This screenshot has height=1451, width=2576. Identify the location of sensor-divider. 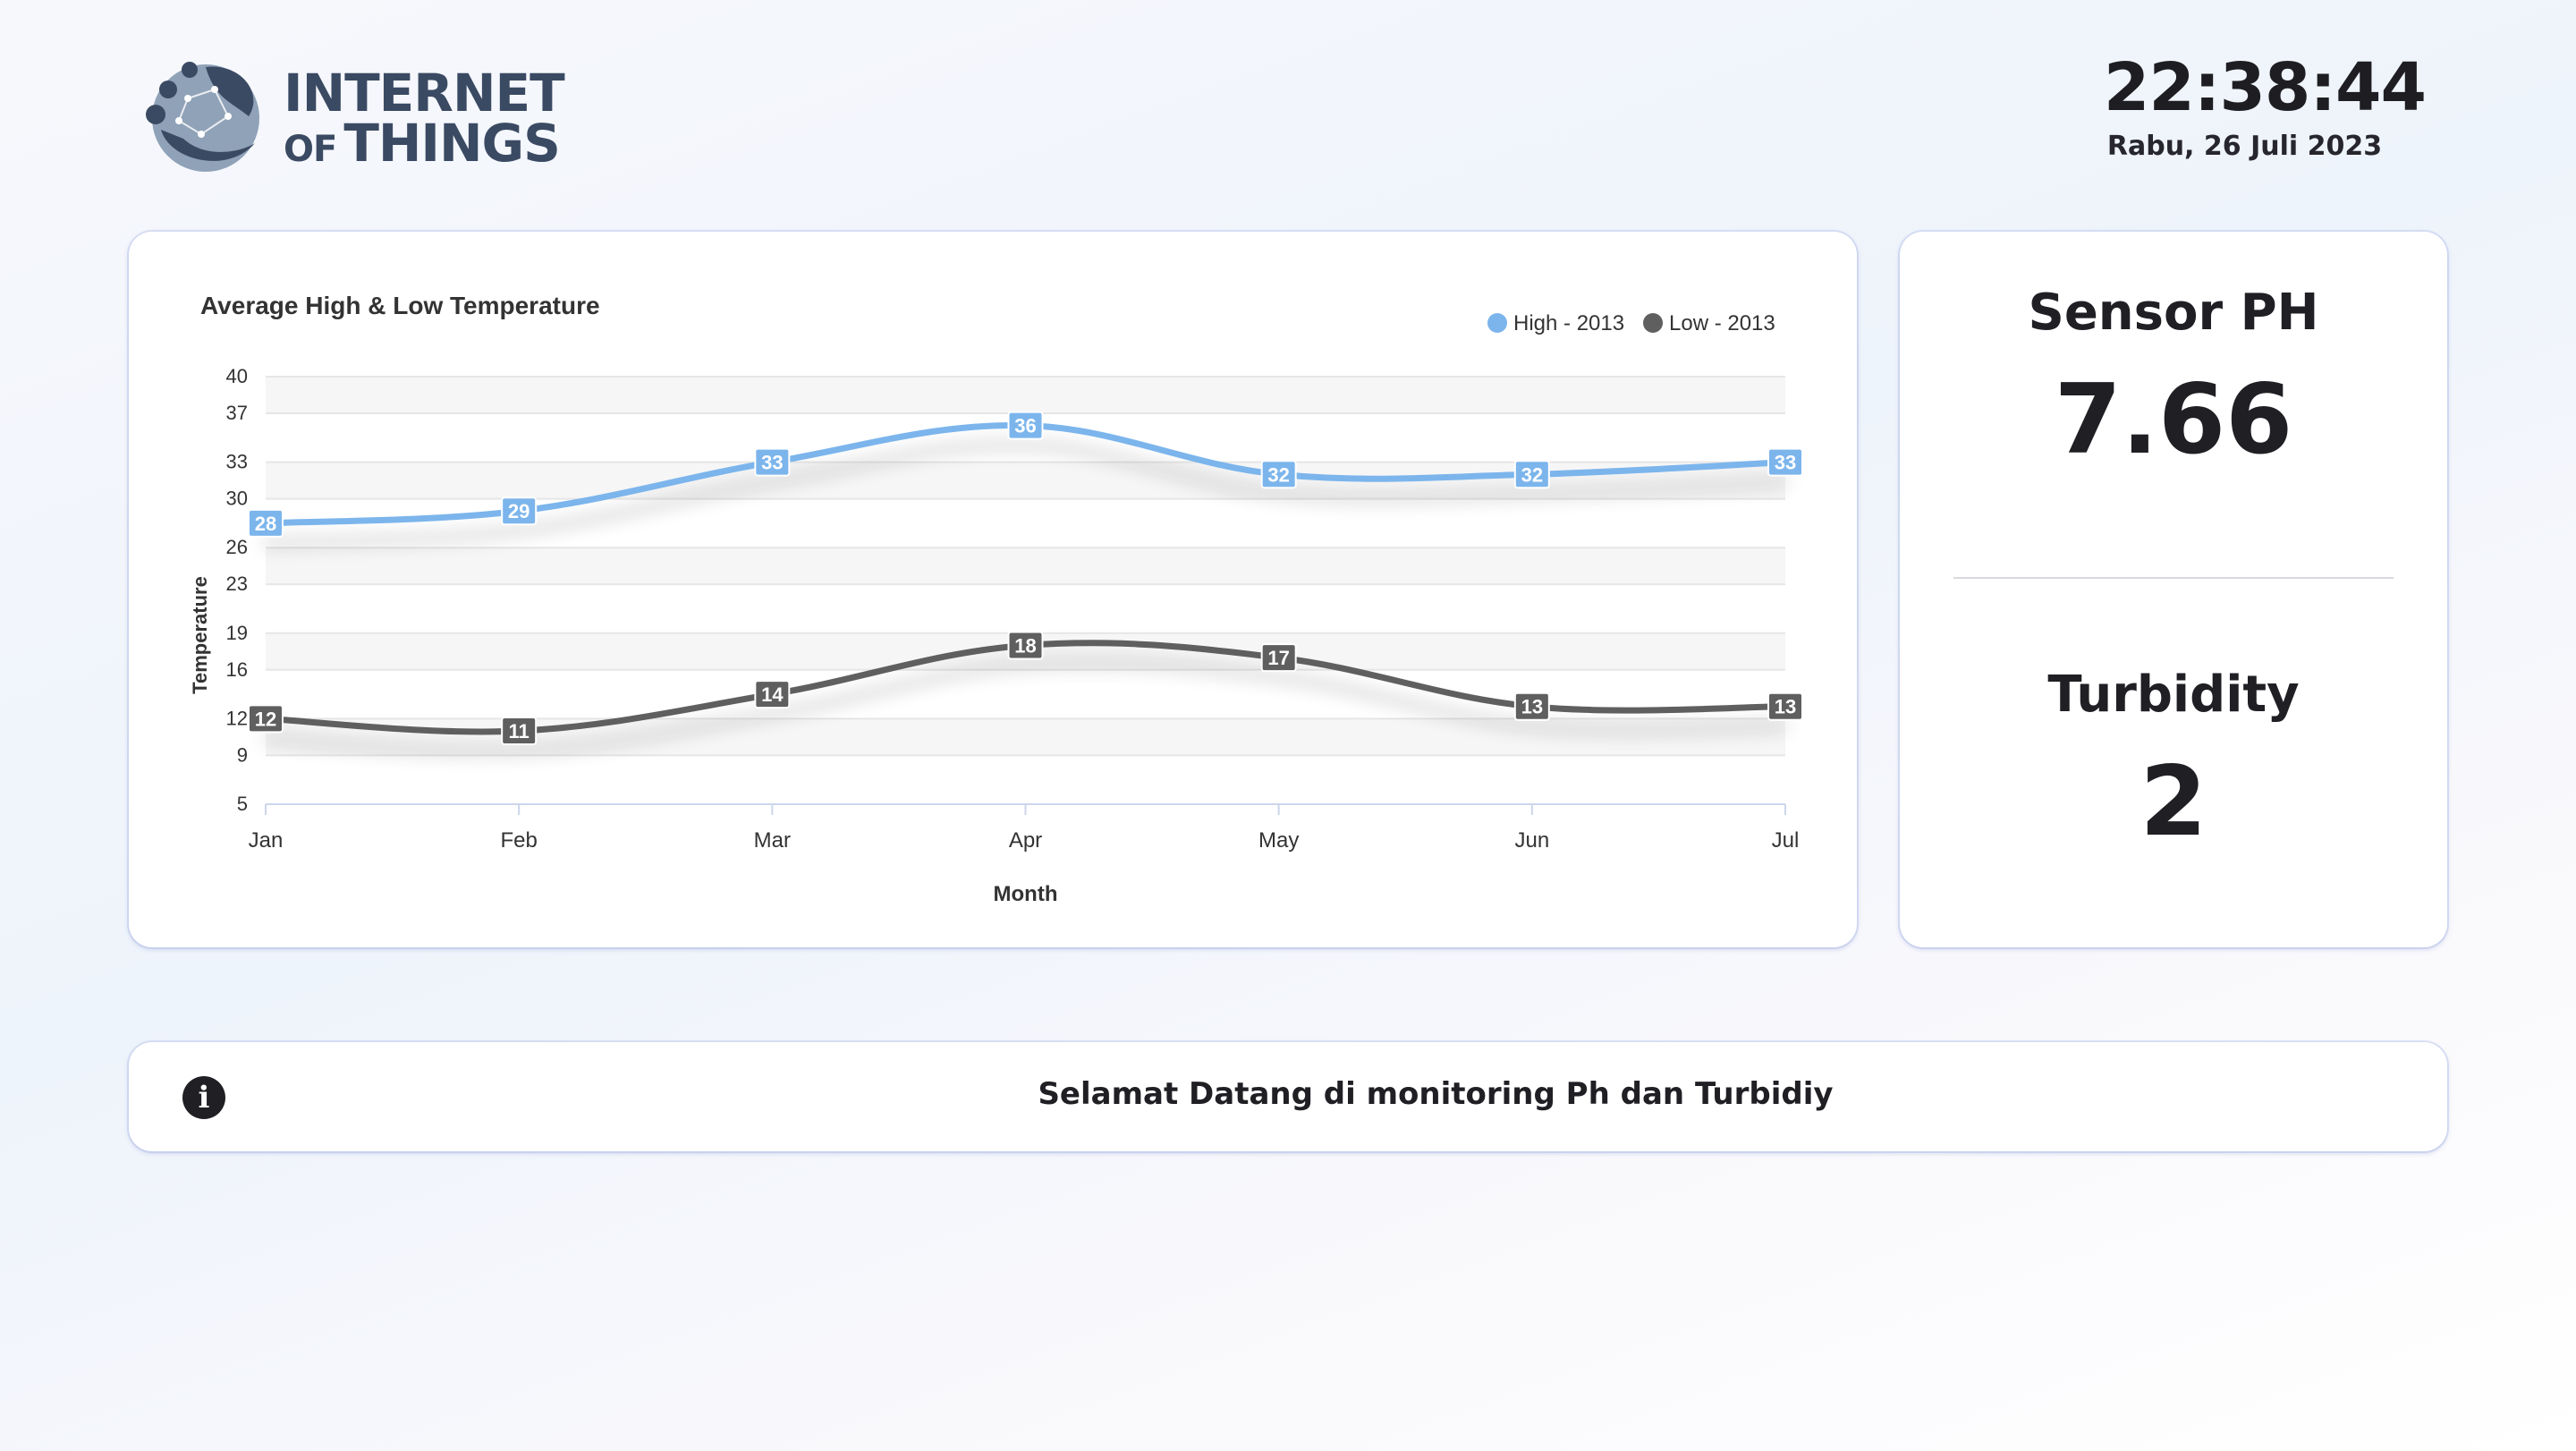
(2173, 578).